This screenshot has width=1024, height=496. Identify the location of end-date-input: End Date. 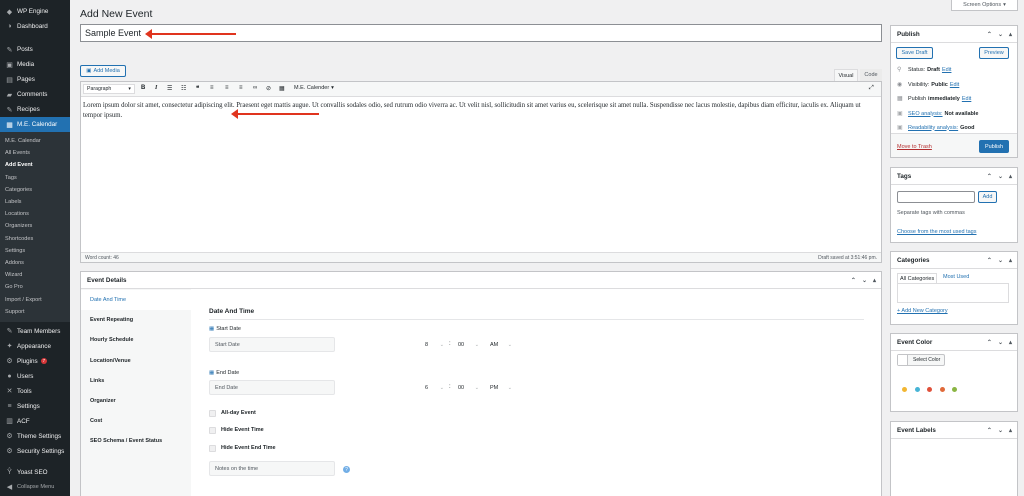
(272, 387).